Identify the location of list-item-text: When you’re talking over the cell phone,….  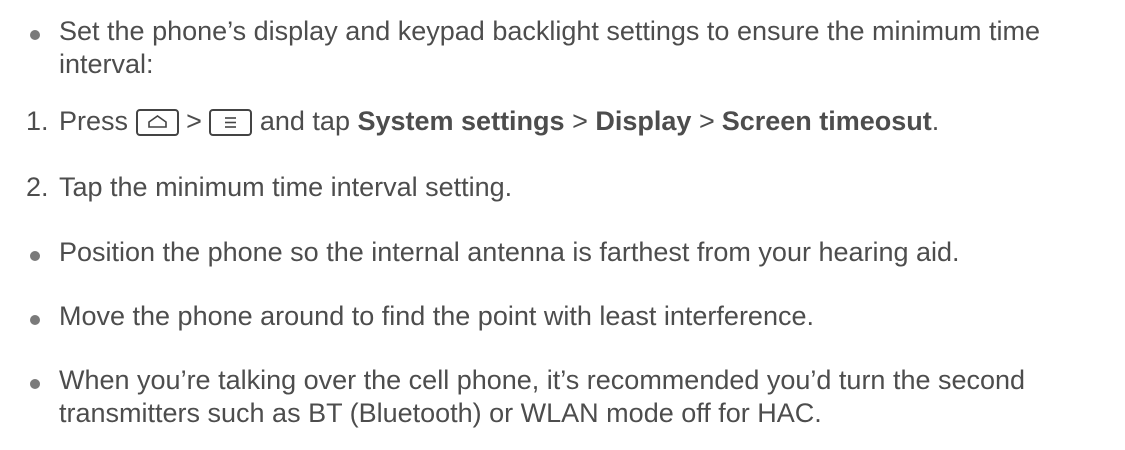
(542, 380).